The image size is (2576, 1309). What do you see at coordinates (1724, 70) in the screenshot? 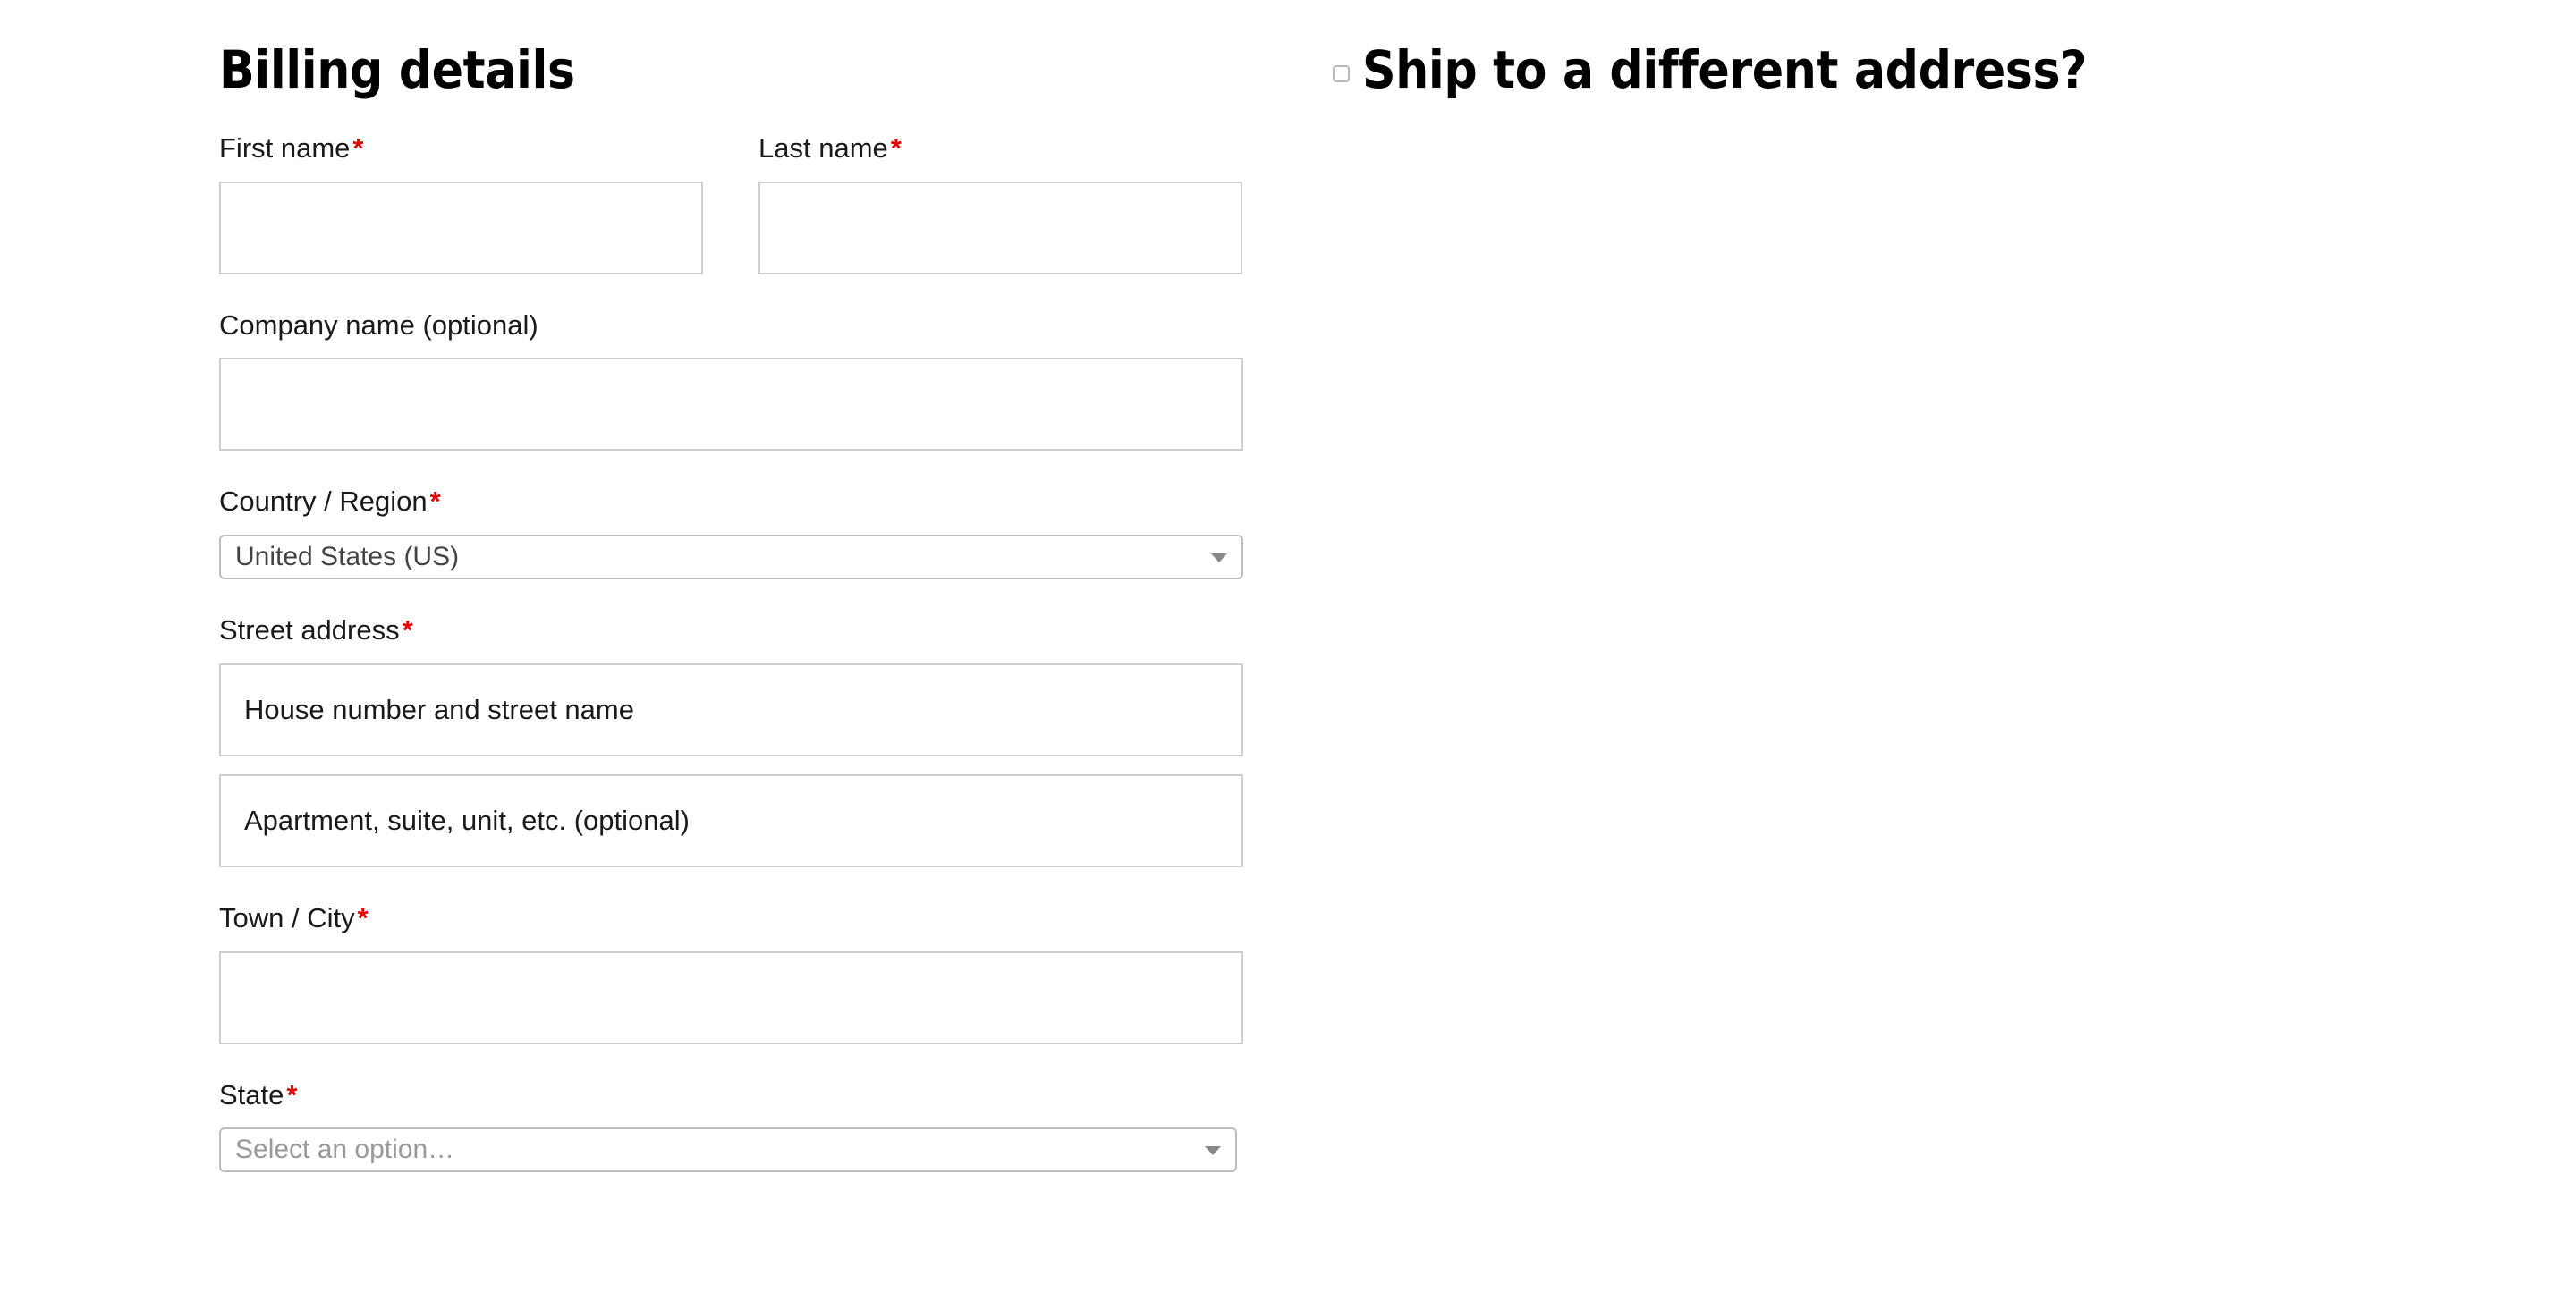
I see `ship-to-different-address-label: Ship to a different address?` at bounding box center [1724, 70].